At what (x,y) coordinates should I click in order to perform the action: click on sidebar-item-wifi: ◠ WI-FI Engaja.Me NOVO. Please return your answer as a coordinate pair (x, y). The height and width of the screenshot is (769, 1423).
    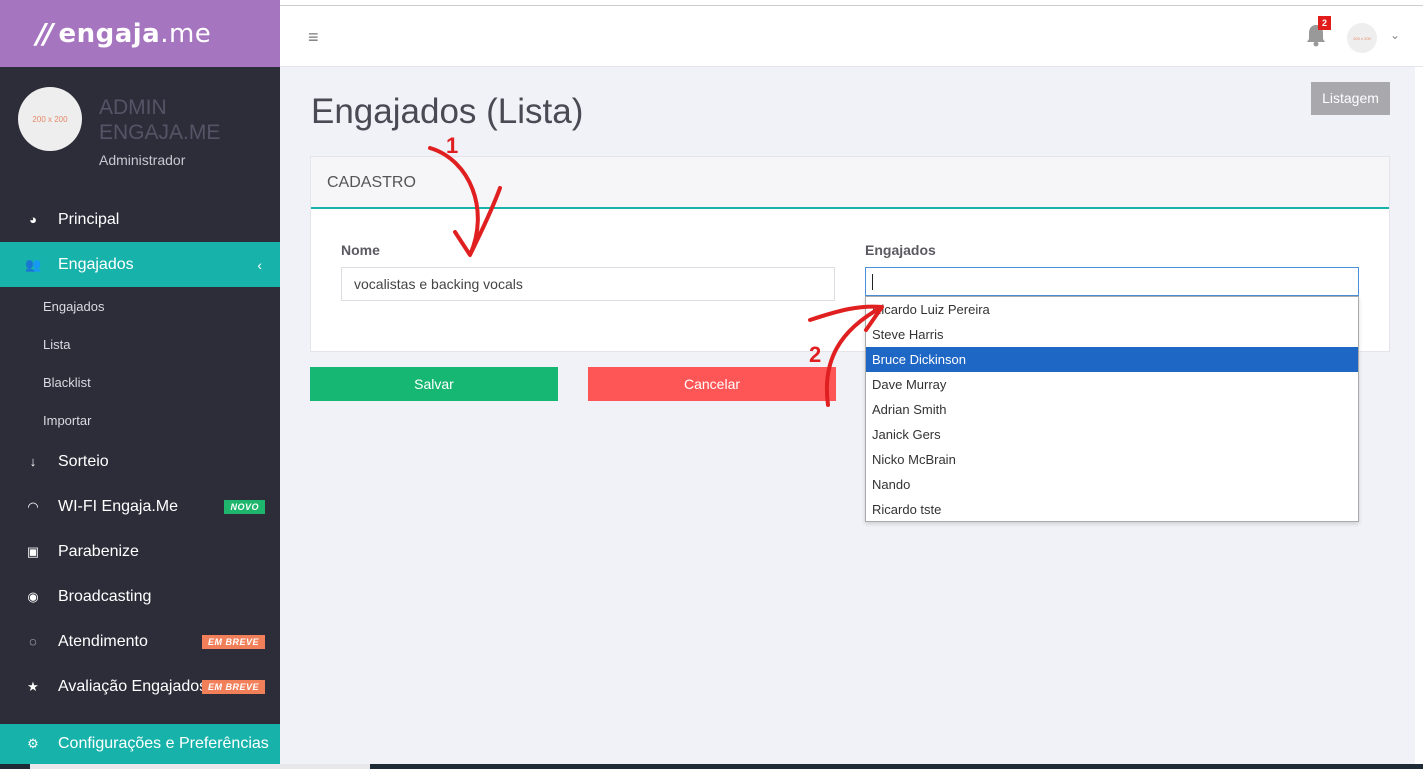
    Looking at the image, I should click on (140, 506).